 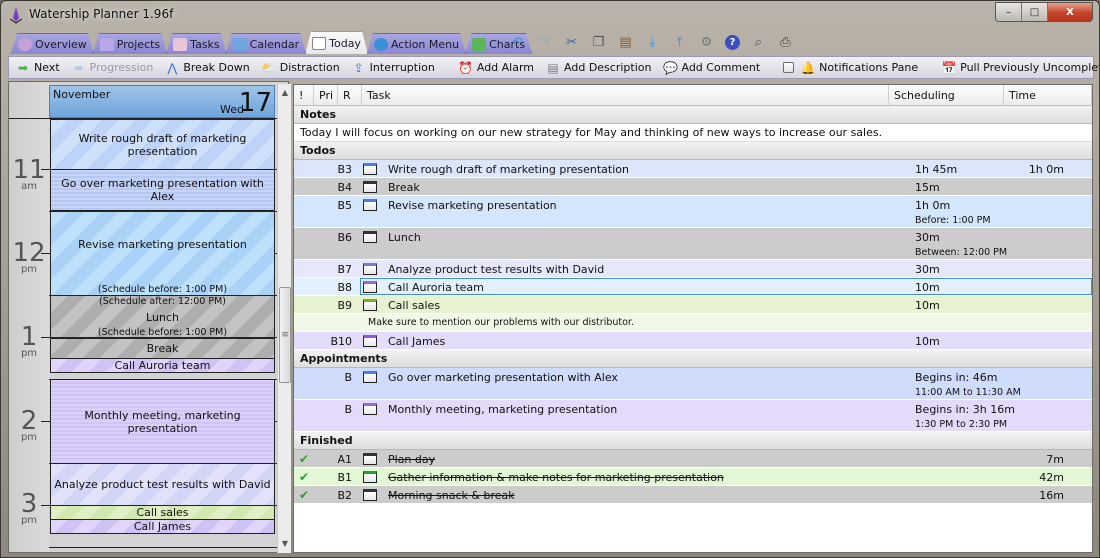 I want to click on column-header-scheduling: Scheduling, so click(x=946, y=95).